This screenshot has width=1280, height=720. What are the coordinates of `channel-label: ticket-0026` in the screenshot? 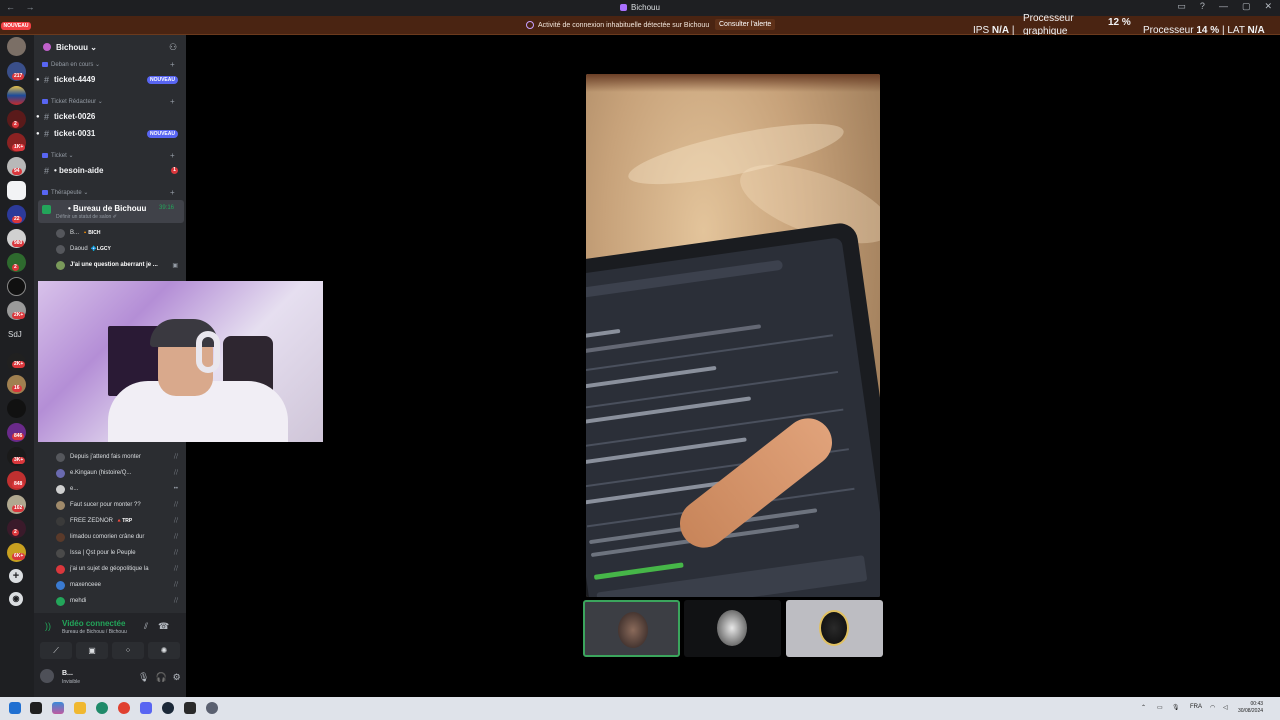 It's located at (75, 116).